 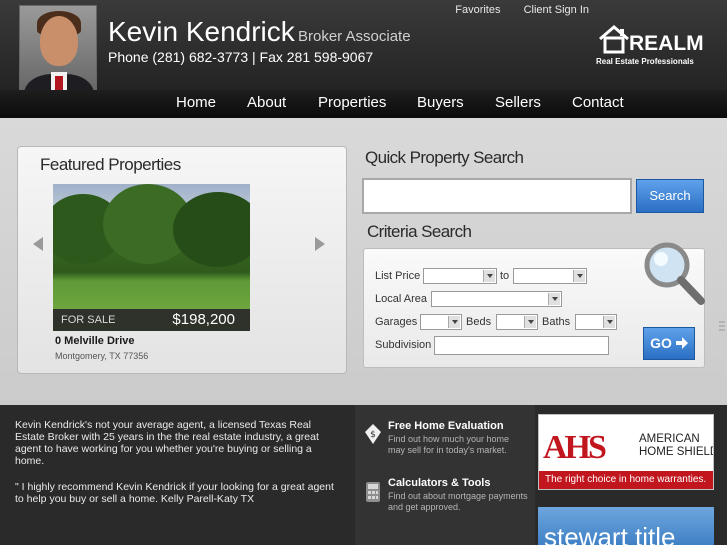 I want to click on favorites-link: Favorites, so click(x=477, y=10).